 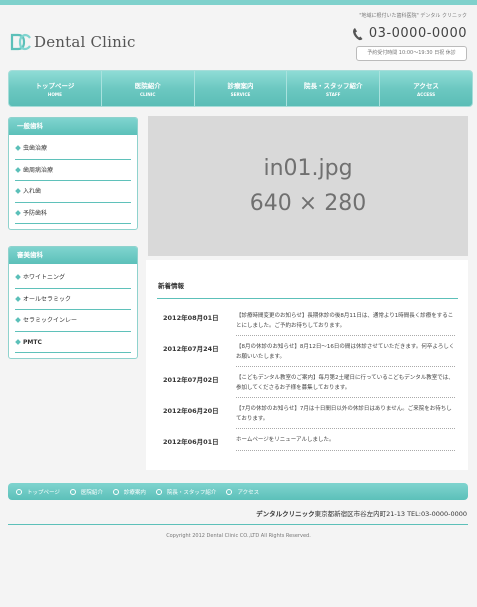 I want to click on footer-link-service: 診療案内, so click(x=129, y=492).